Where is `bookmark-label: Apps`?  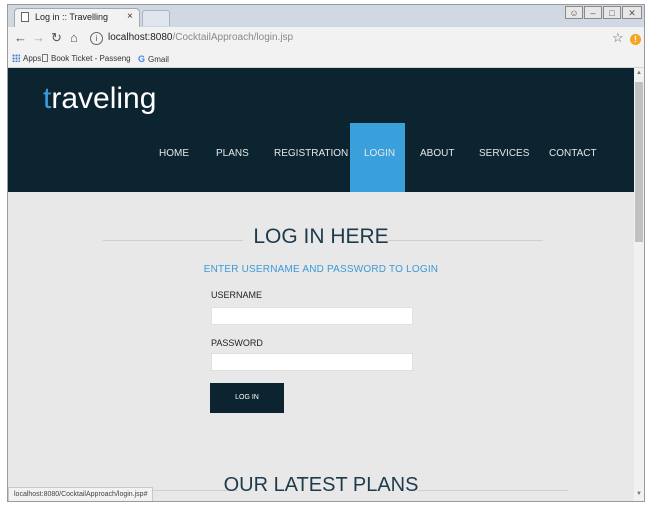 bookmark-label: Apps is located at coordinates (32, 58).